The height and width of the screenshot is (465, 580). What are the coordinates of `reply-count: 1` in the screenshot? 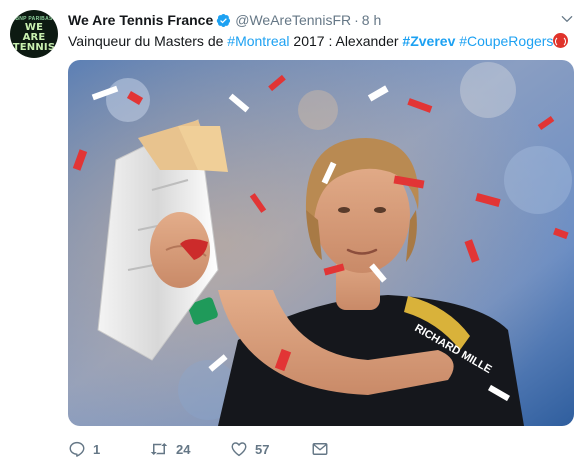 It's located at (97, 449).